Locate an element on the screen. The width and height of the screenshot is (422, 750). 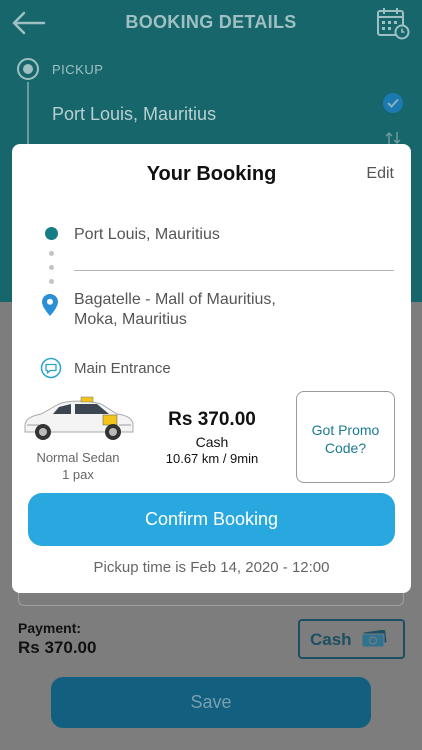
destination-line-2: Moka, Mauritius is located at coordinates (130, 319).